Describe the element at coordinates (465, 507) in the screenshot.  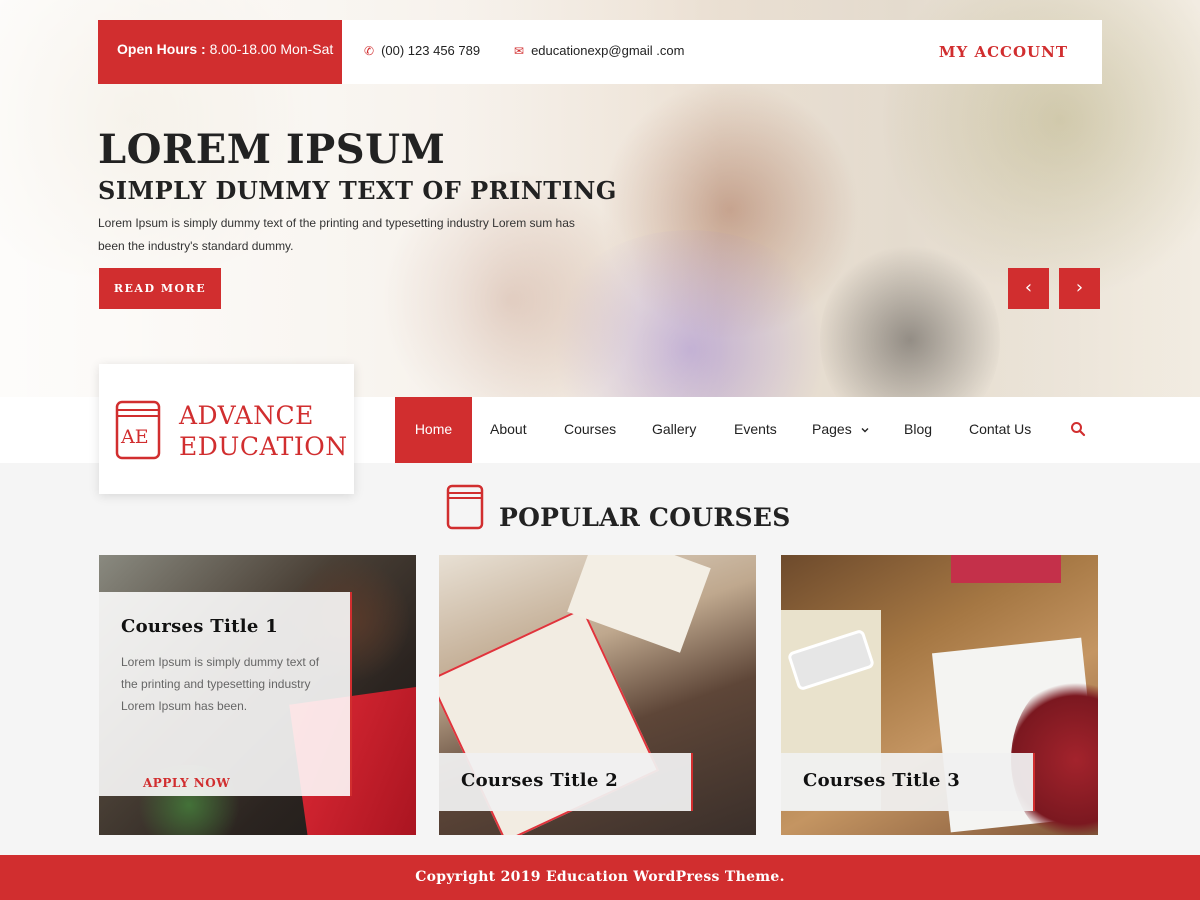
I see `book-icon` at that location.